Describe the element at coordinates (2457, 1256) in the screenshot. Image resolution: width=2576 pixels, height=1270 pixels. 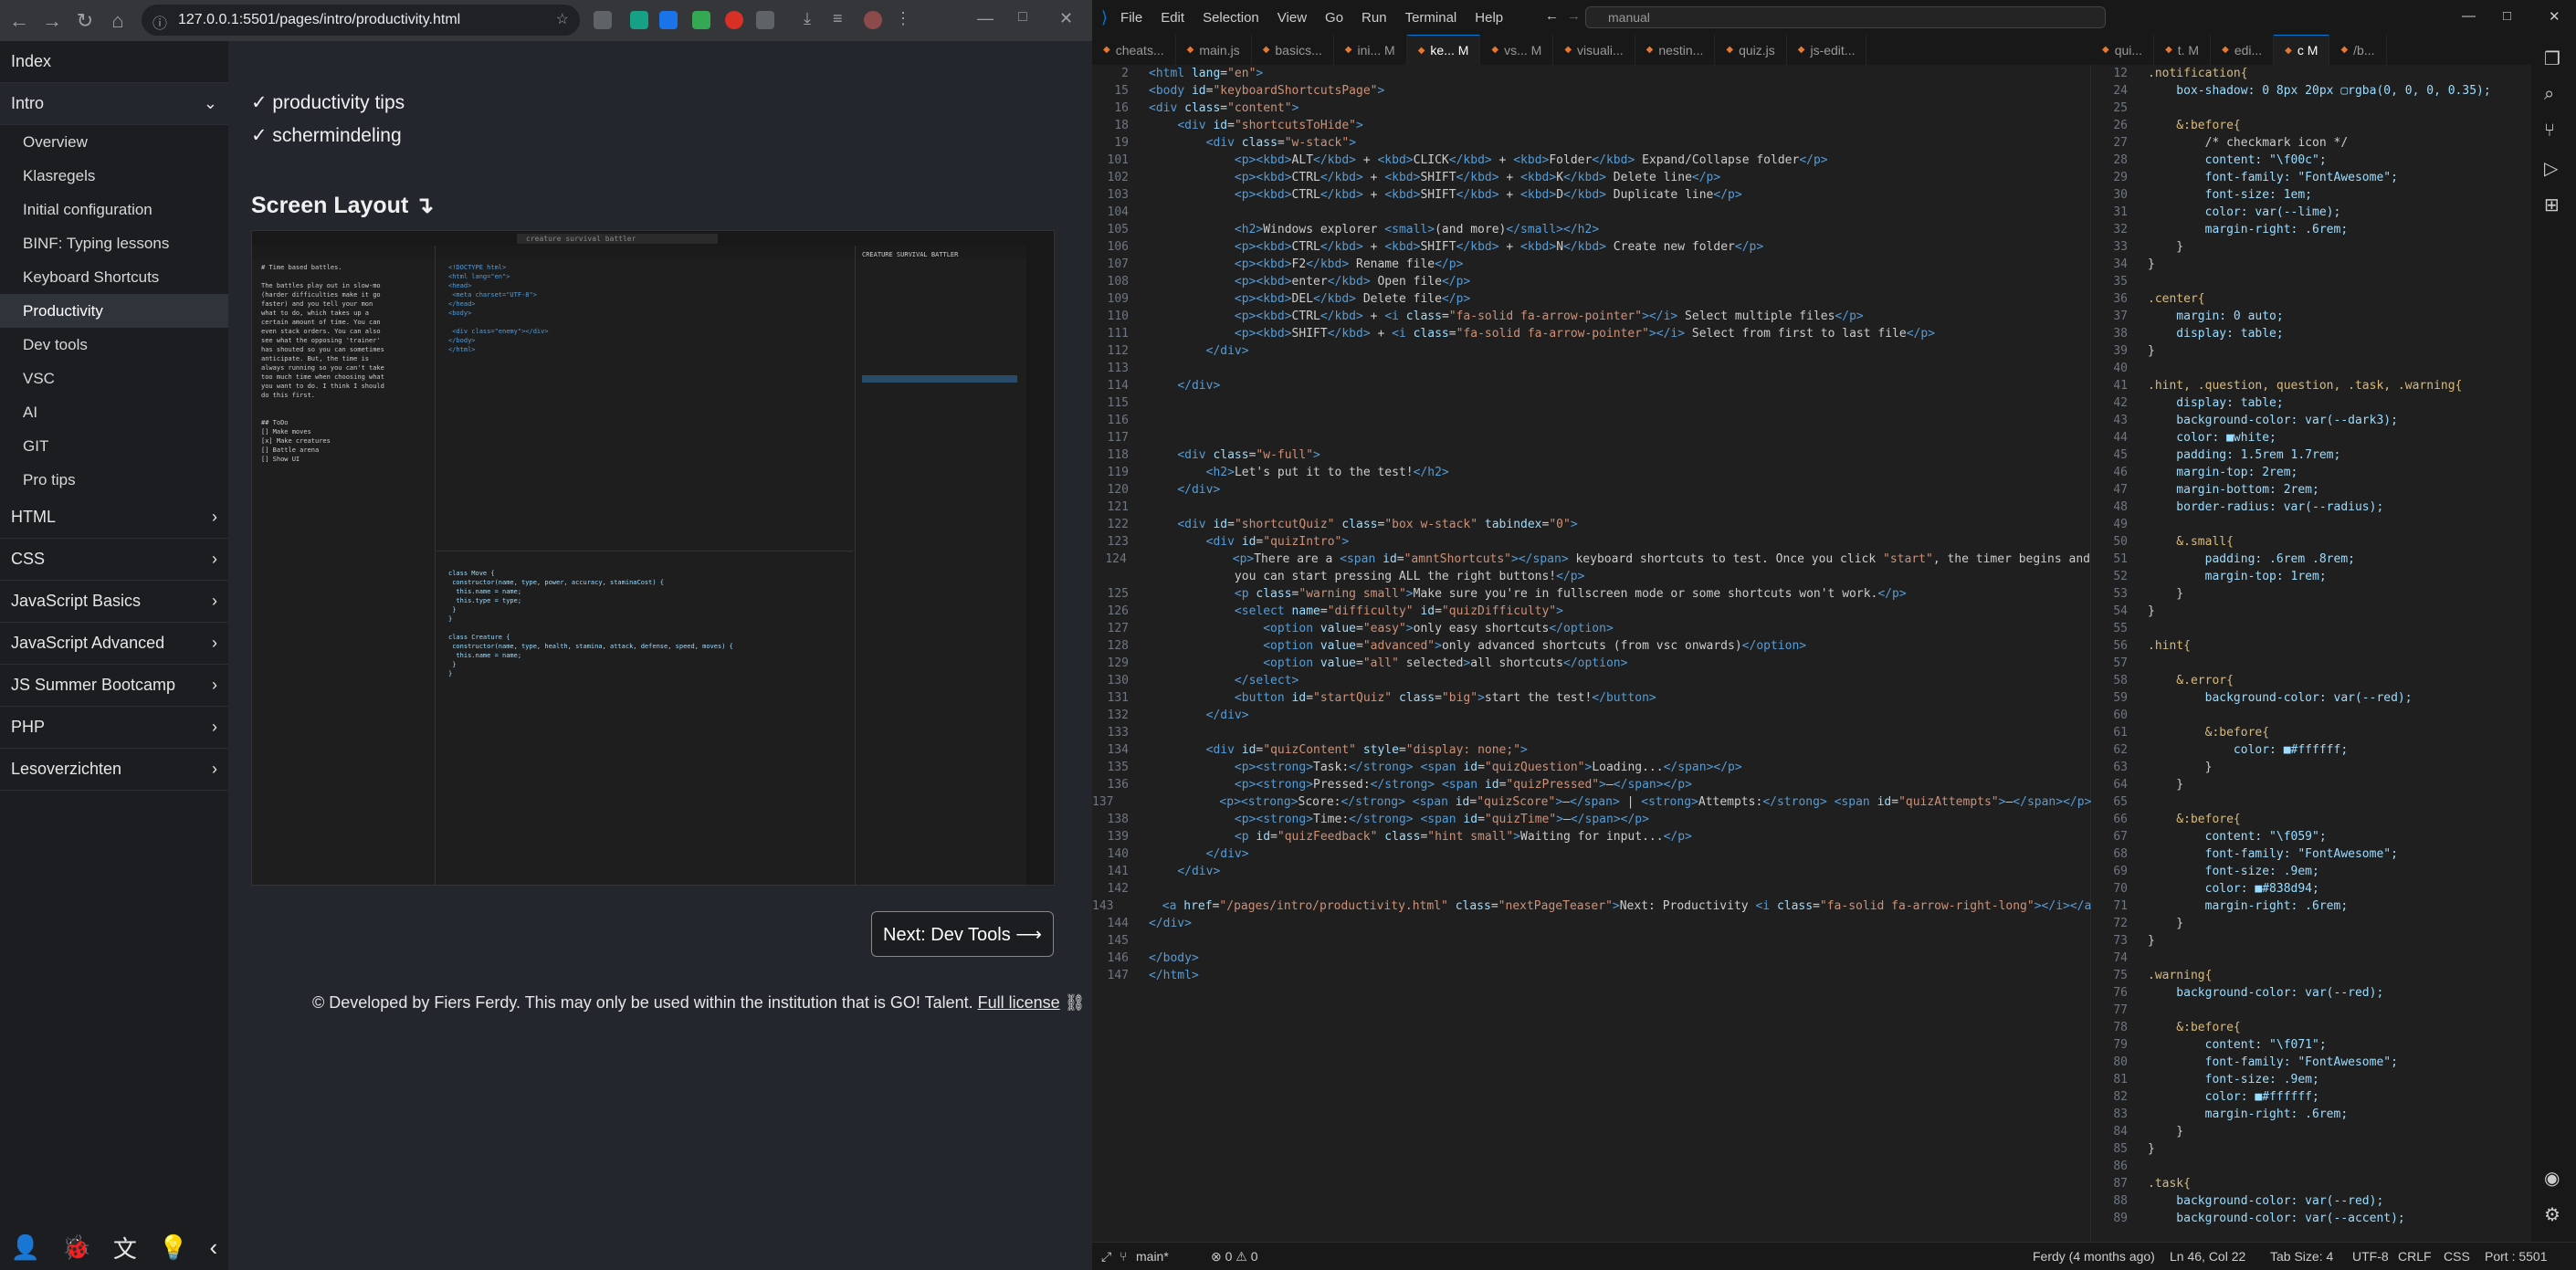
I see `language-mode: CSS` at that location.